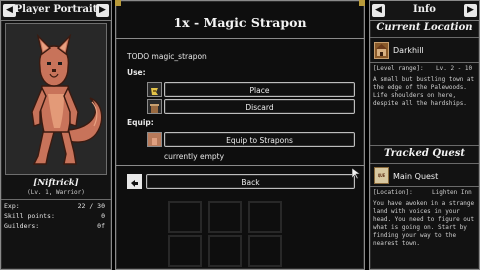  Describe the element at coordinates (398, 68) in the screenshot. I see `level-range-label: [Level range]:` at that location.